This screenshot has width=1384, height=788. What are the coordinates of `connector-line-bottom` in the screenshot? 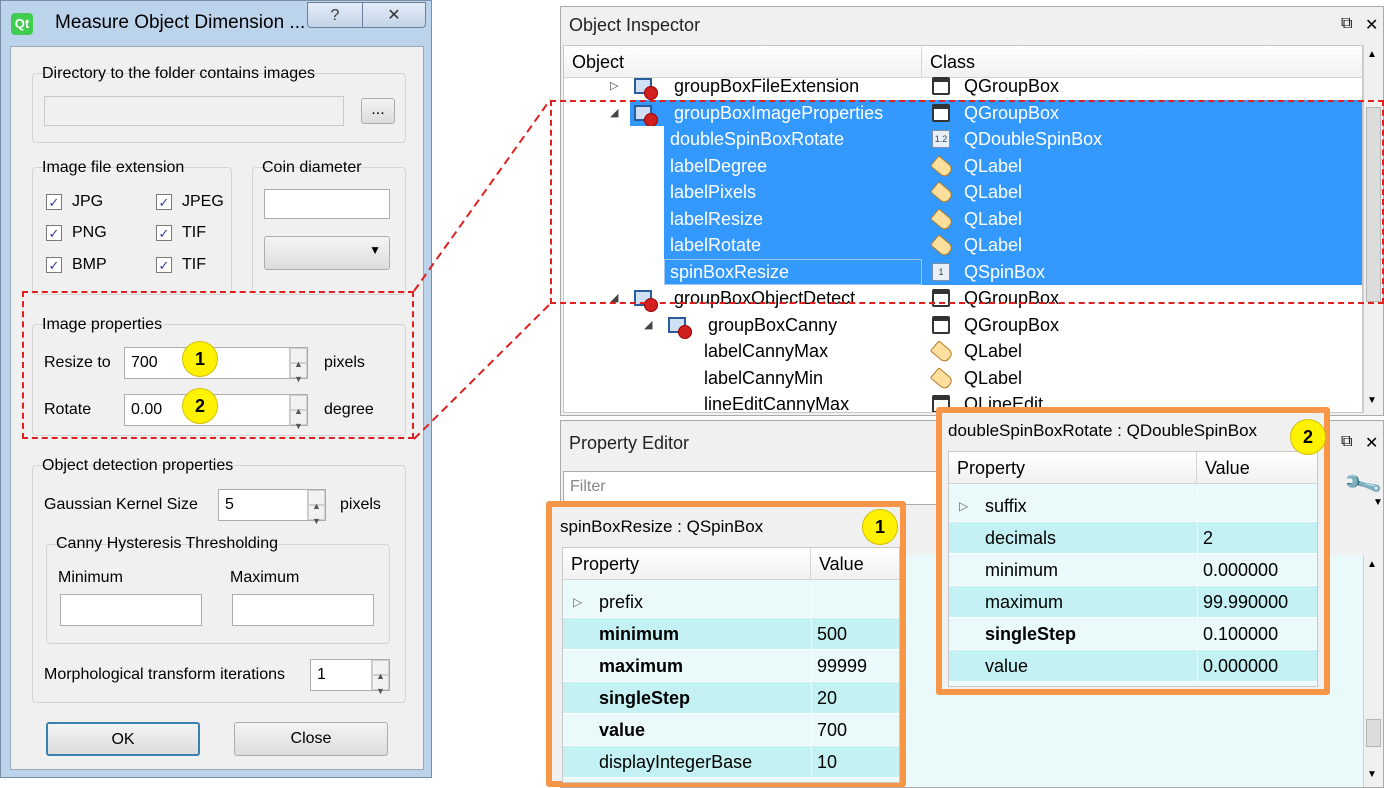 It's located at (482, 371).